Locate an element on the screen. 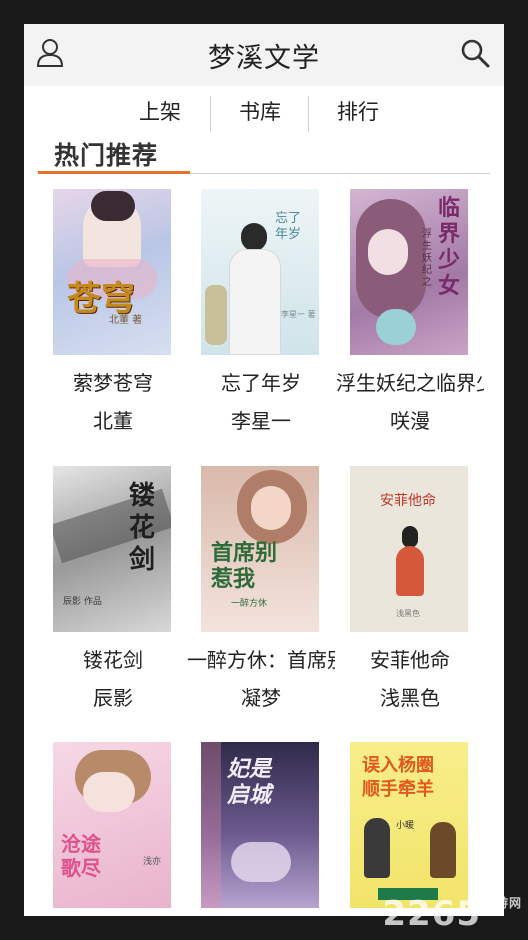 The image size is (528, 940). book-cover: 妃是启城 is located at coordinates (260, 825).